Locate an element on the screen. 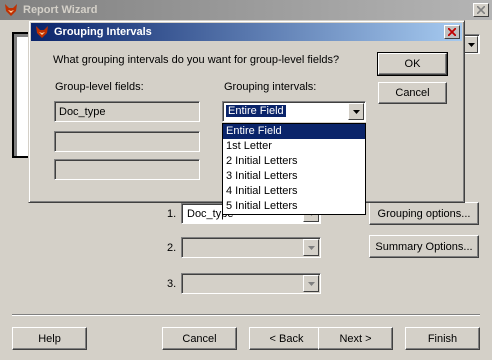 The width and height of the screenshot is (492, 360). group-row-2-combo is located at coordinates (251, 247).